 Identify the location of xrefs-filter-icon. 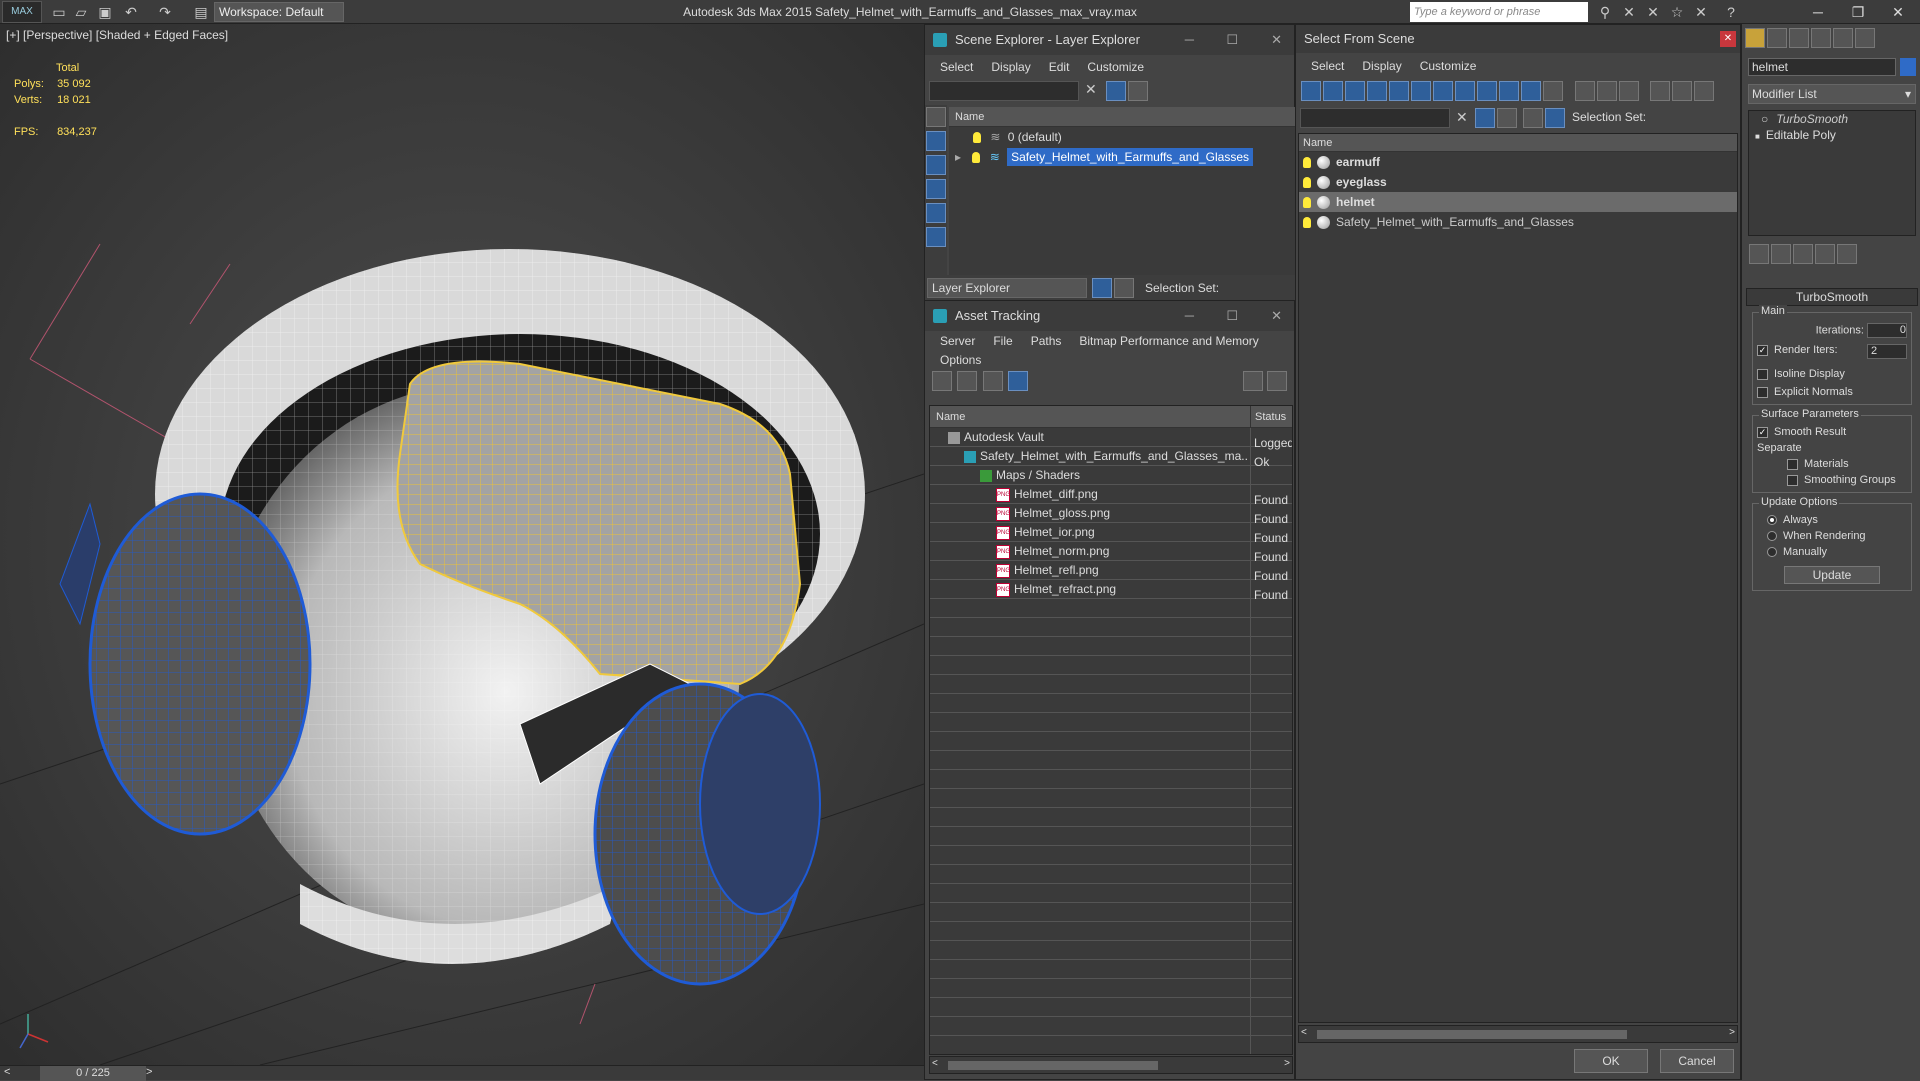
(1465, 91).